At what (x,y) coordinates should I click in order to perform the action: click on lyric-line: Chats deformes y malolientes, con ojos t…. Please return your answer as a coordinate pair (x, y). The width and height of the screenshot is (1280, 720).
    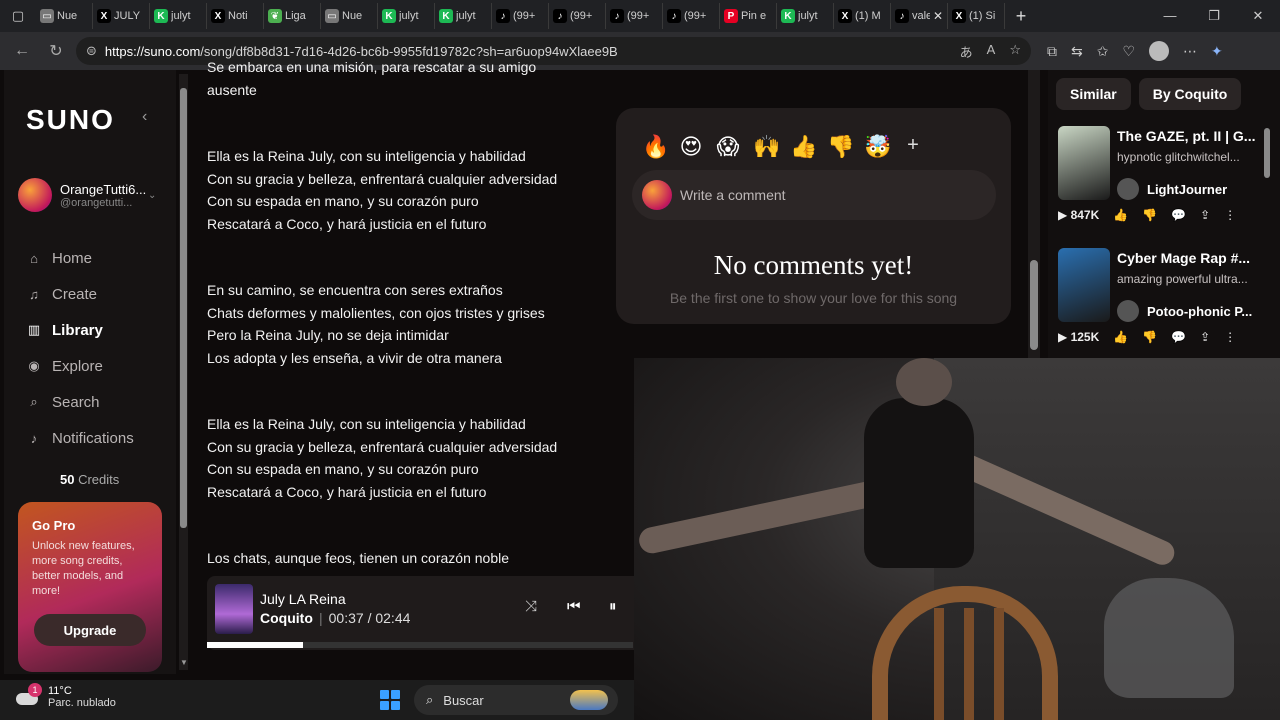
    Looking at the image, I should click on (376, 312).